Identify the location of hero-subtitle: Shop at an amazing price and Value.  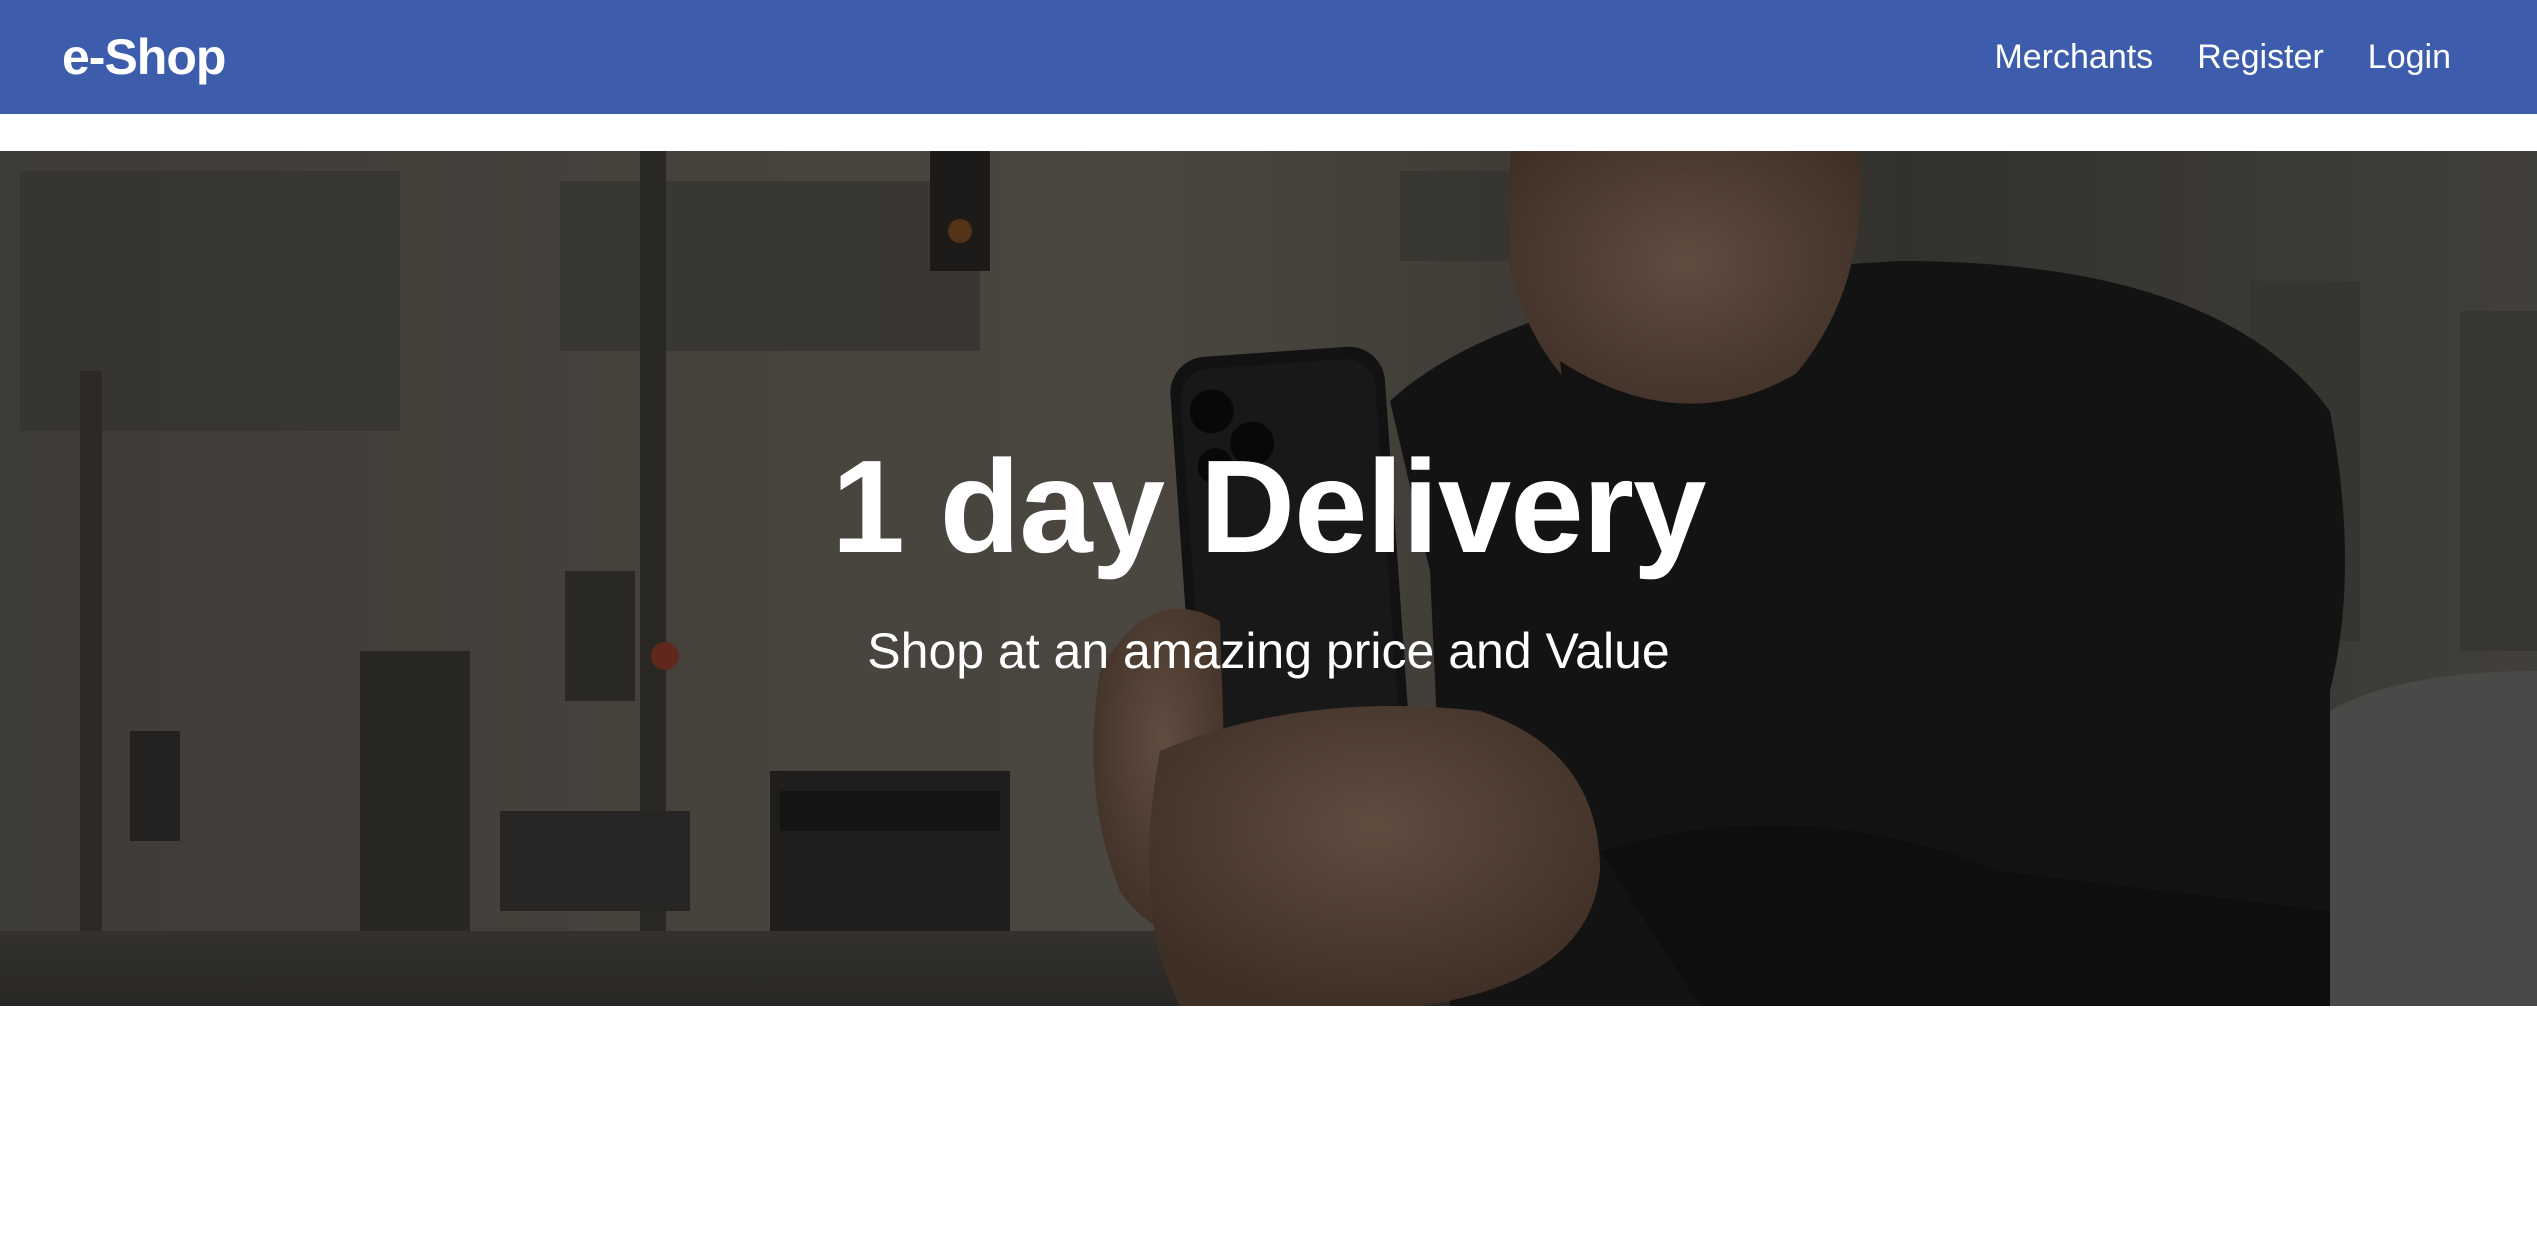
(1268, 651).